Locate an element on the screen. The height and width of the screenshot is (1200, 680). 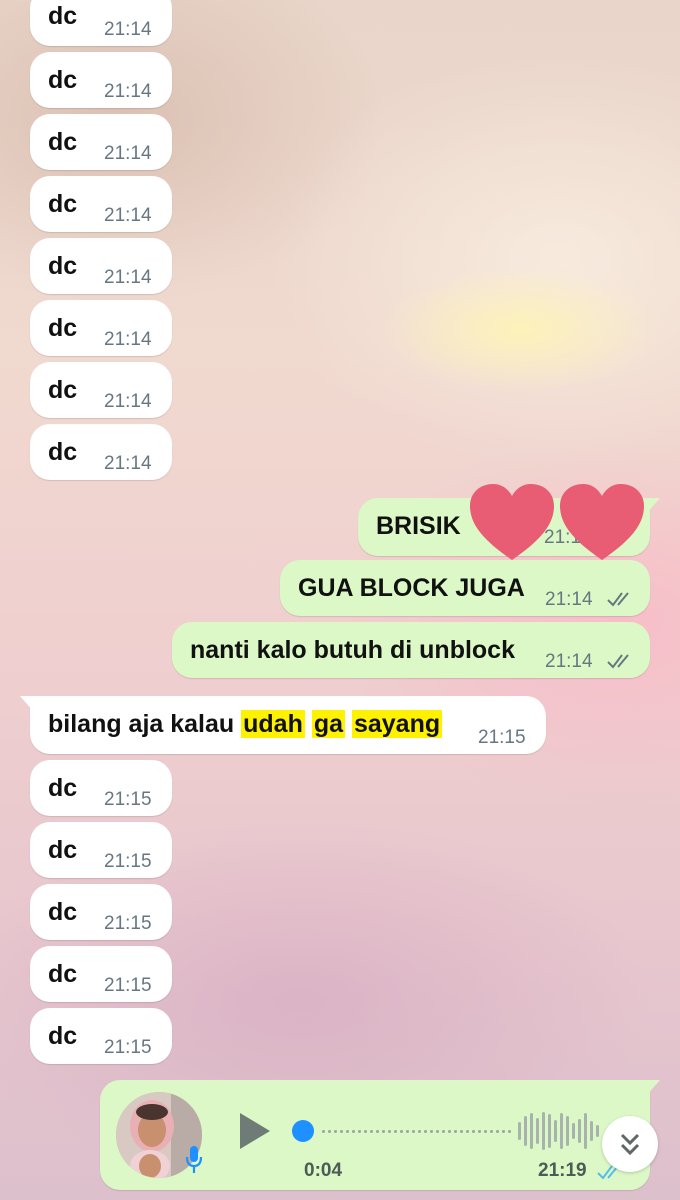
seek-handle is located at coordinates (303, 1131).